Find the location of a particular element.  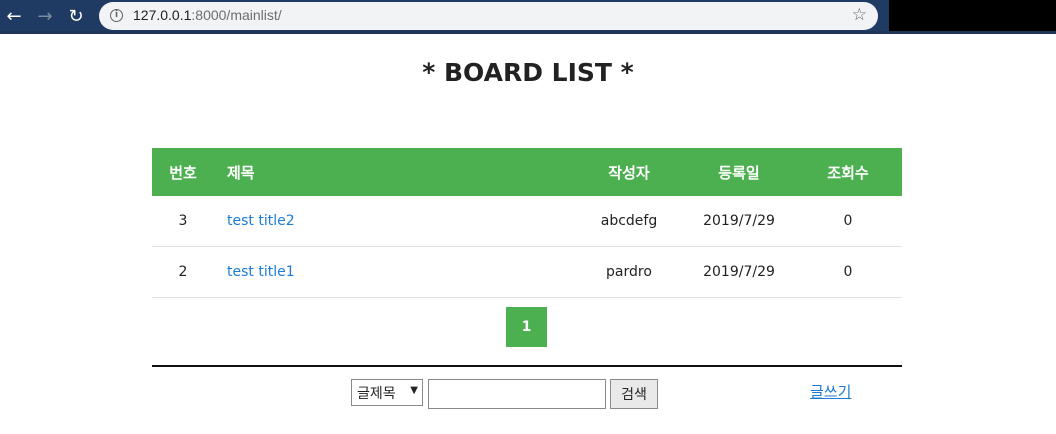

table-row: 2 test title1 pardro 2019/7/29 0 is located at coordinates (527, 272).